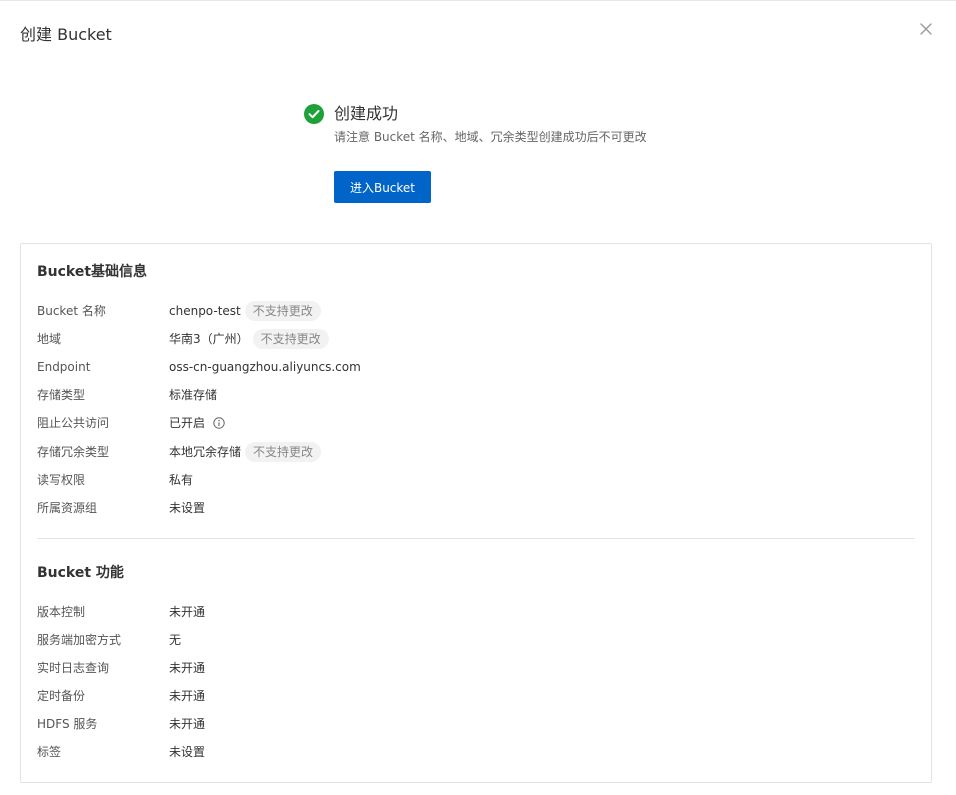  I want to click on check-circle-icon, so click(314, 114).